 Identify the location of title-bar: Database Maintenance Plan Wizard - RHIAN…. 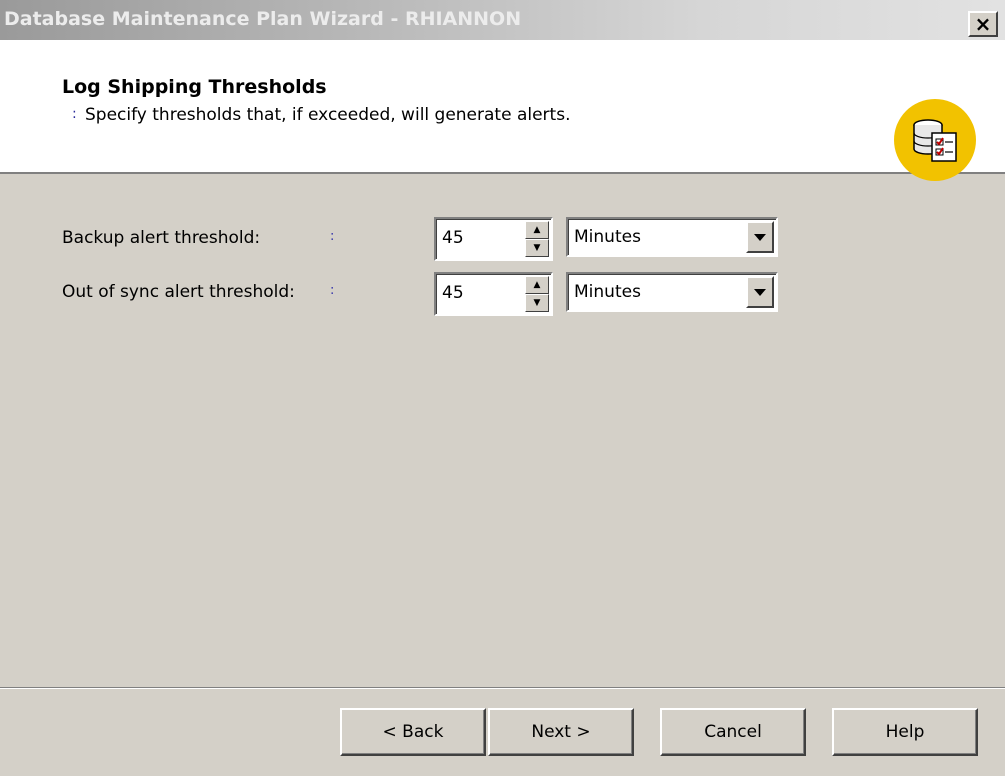
(502, 20).